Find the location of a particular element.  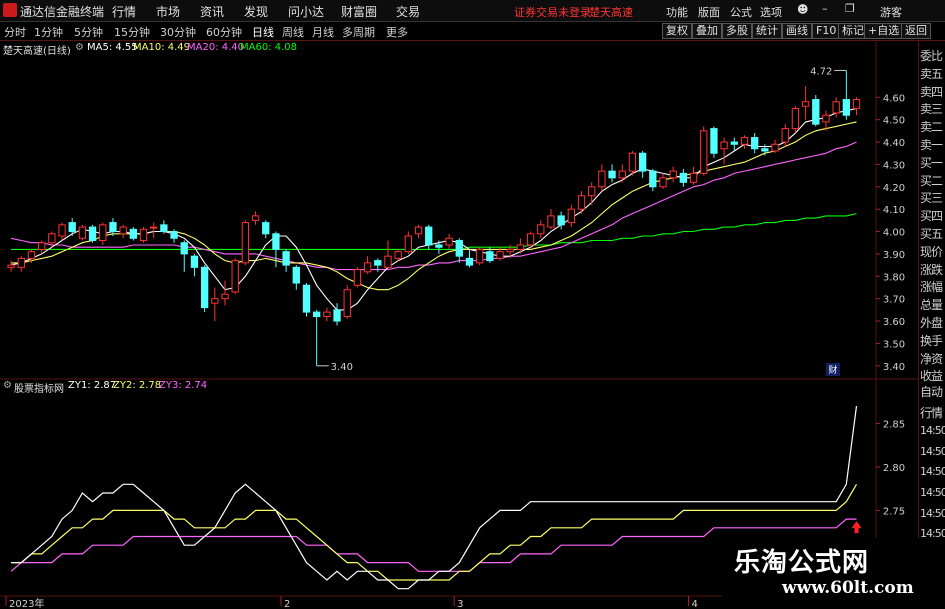

side-item: 卖三 is located at coordinates (931, 109).